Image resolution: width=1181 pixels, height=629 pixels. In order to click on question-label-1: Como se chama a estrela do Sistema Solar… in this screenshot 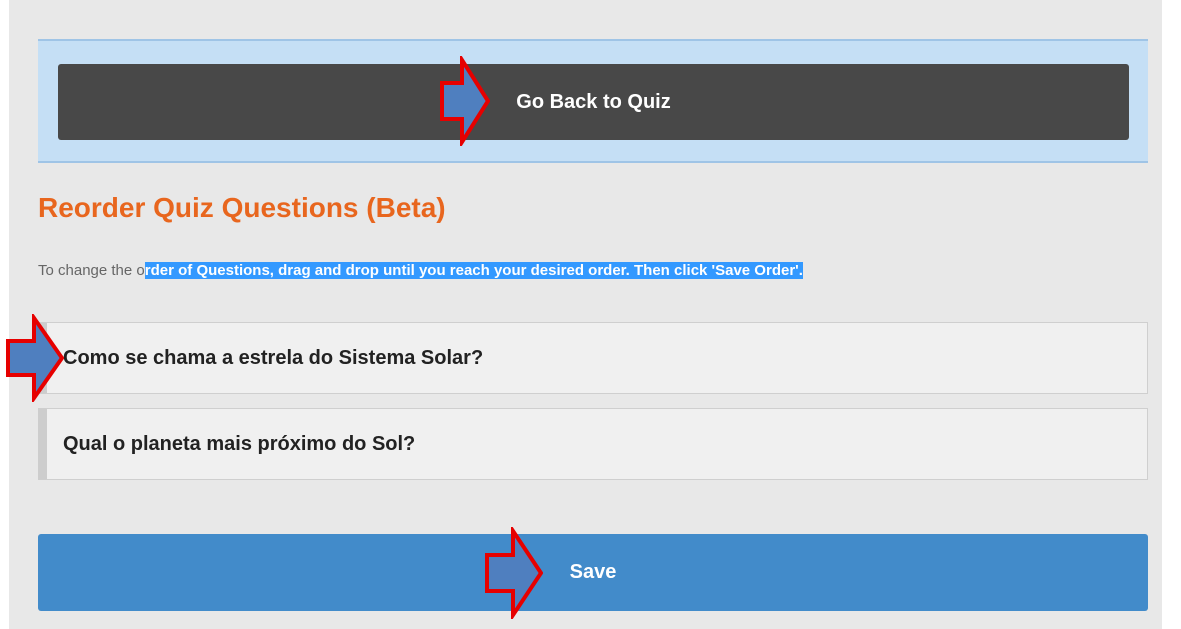, I will do `click(273, 357)`.